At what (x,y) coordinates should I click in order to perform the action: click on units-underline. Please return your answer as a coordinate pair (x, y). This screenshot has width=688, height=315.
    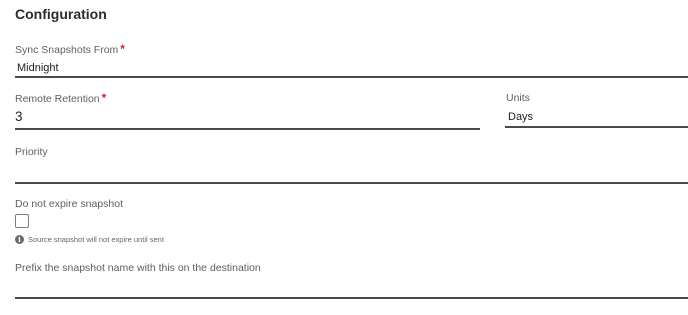
    Looking at the image, I should click on (596, 127).